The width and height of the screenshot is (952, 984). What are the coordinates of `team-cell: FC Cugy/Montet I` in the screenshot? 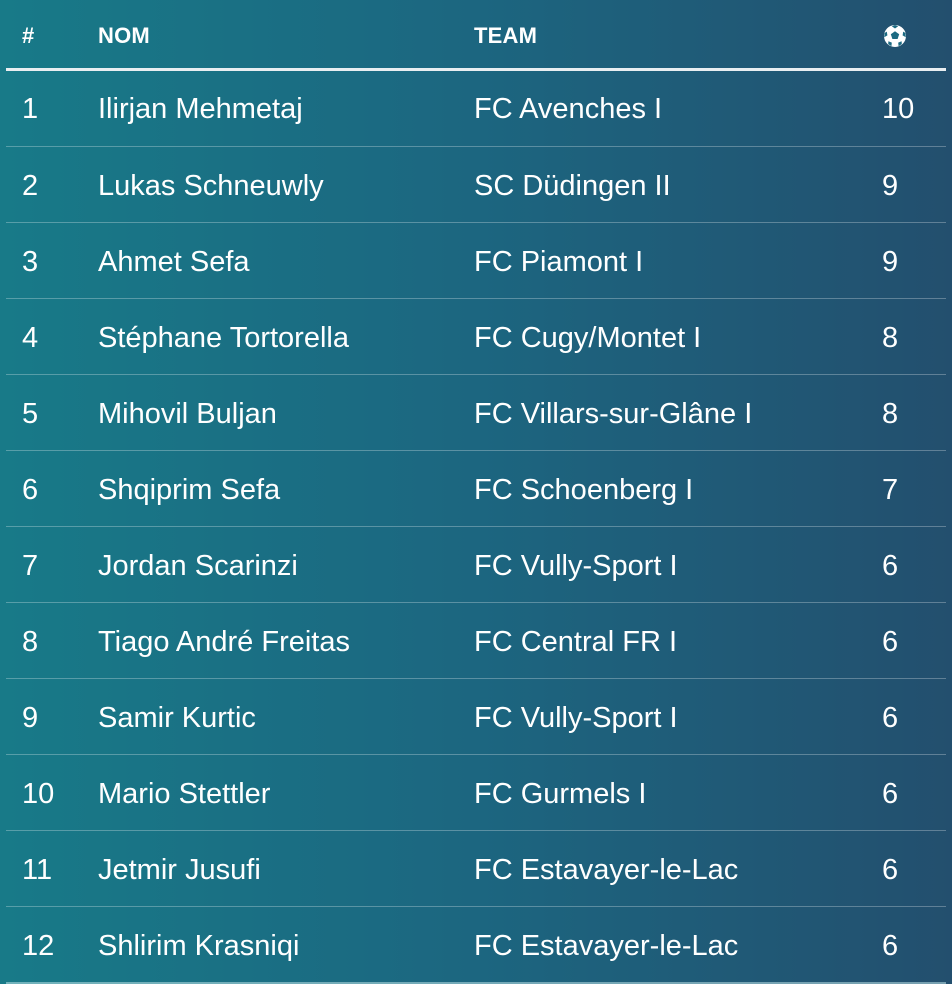 It's located at (588, 338).